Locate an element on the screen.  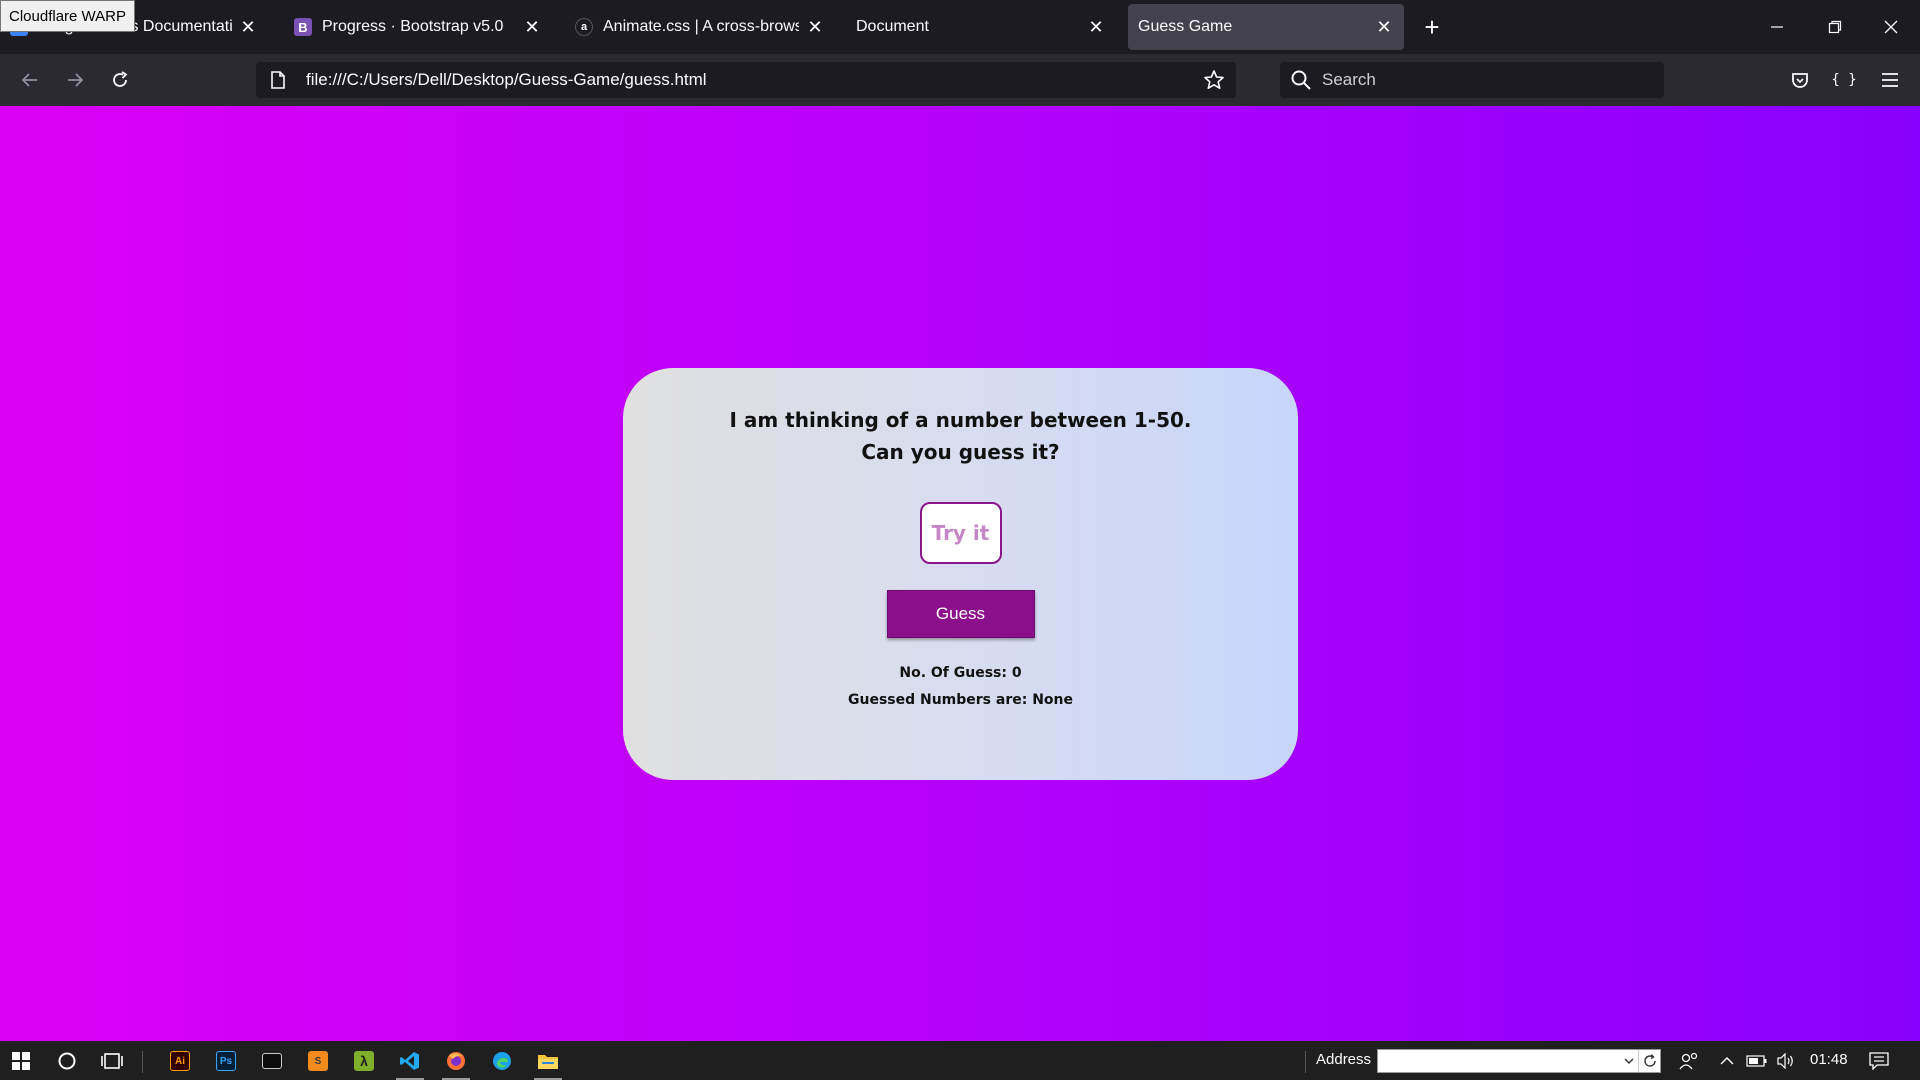
chevron-up-icon is located at coordinates (1727, 1061).